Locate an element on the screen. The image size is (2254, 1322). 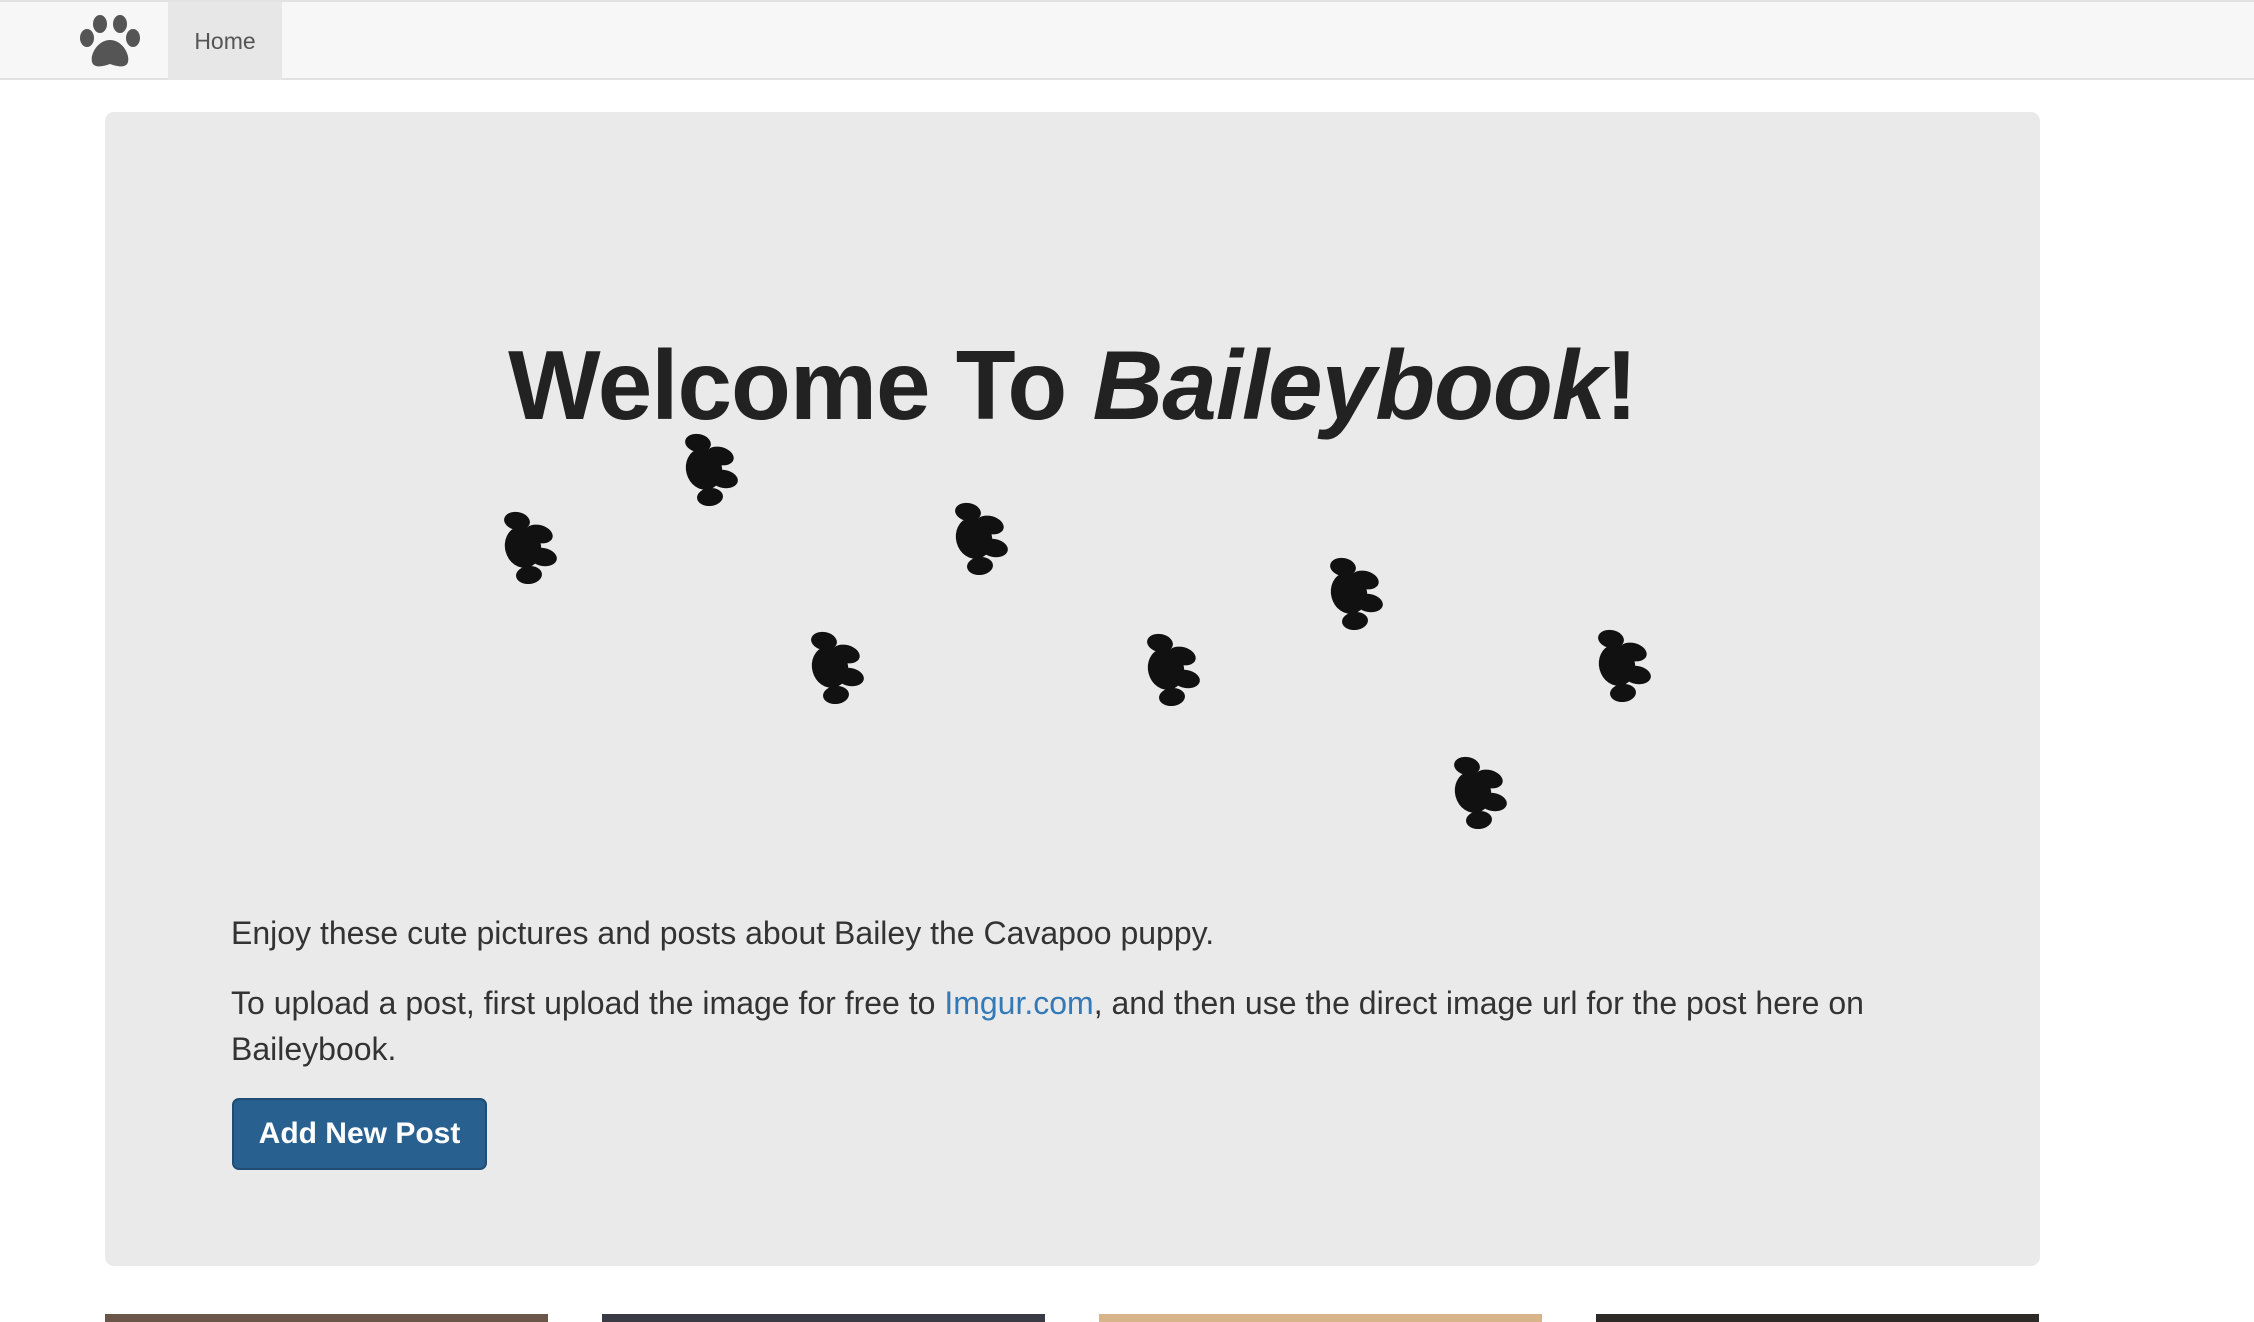
imgur-link: Imgur.com is located at coordinates (1018, 1003).